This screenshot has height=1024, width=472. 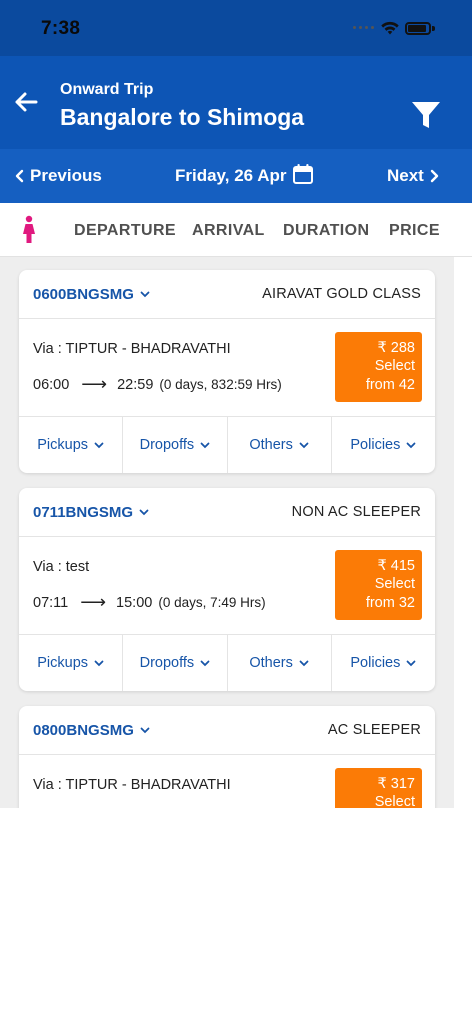 I want to click on select-seat-button: ₹ 288 Select from 42, so click(x=378, y=367).